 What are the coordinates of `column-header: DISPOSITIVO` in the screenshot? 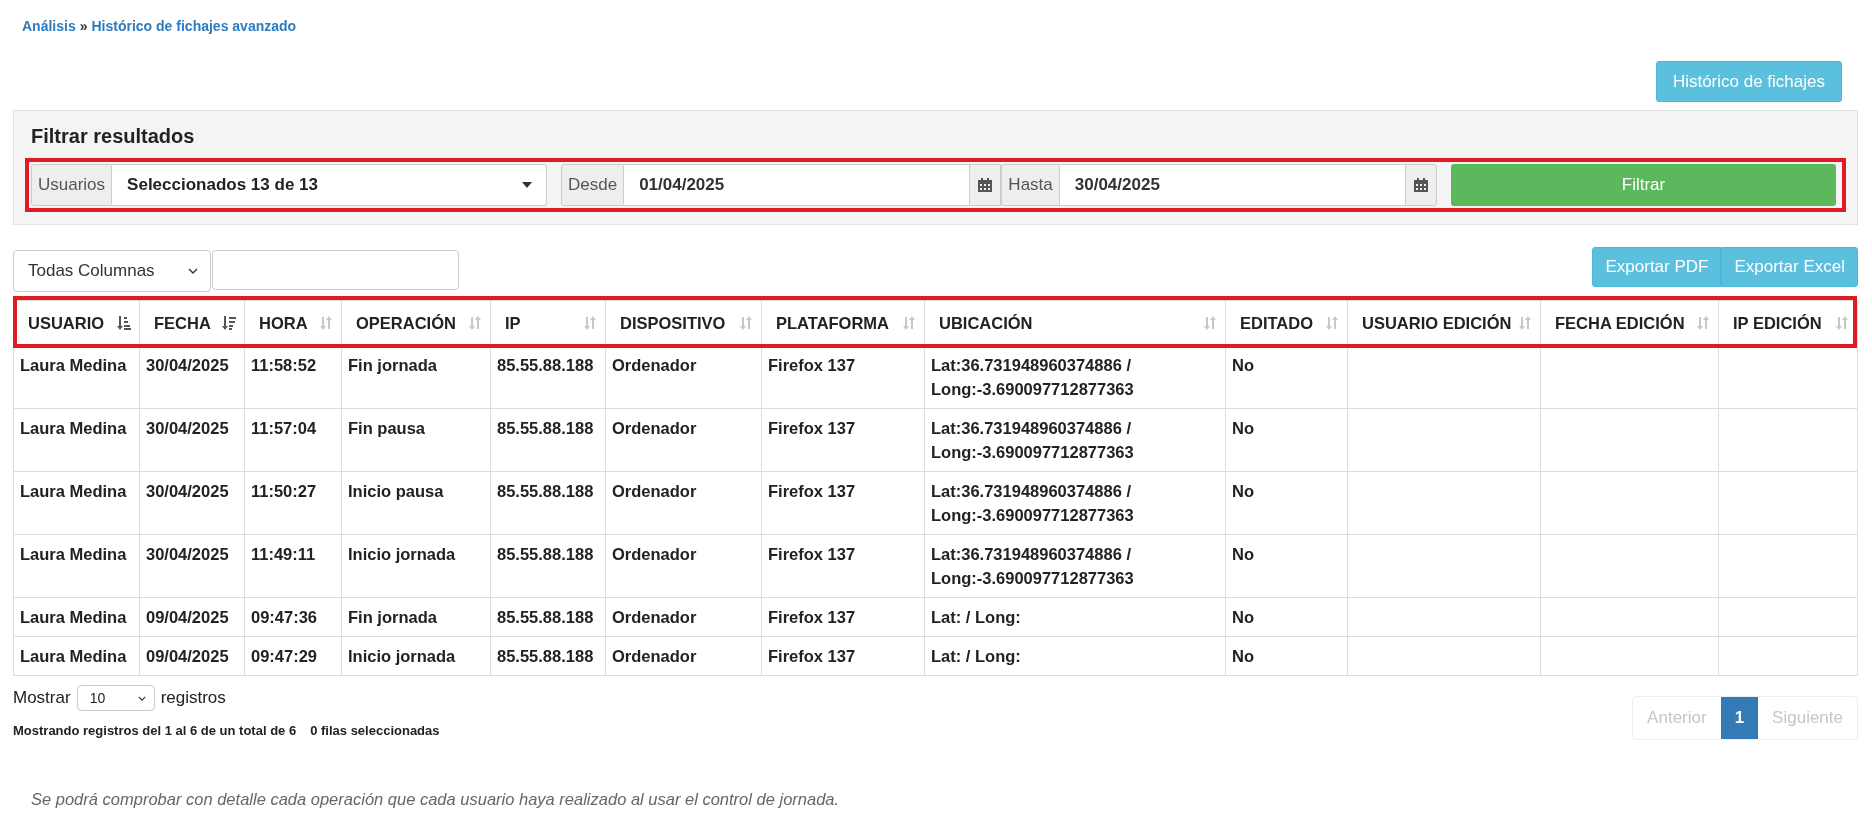 It's located at (683, 323).